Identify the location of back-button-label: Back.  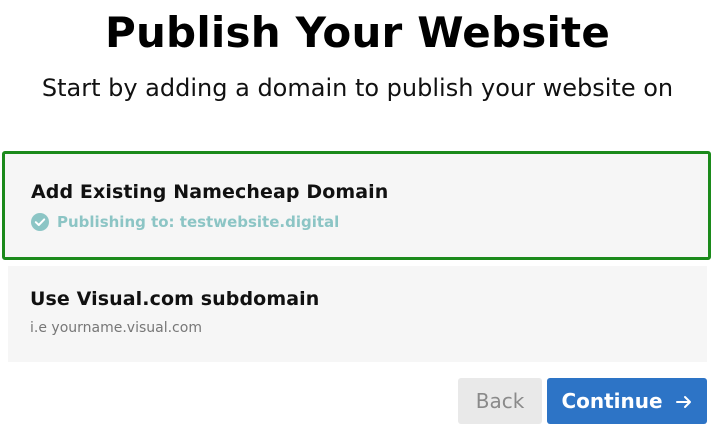
(500, 401).